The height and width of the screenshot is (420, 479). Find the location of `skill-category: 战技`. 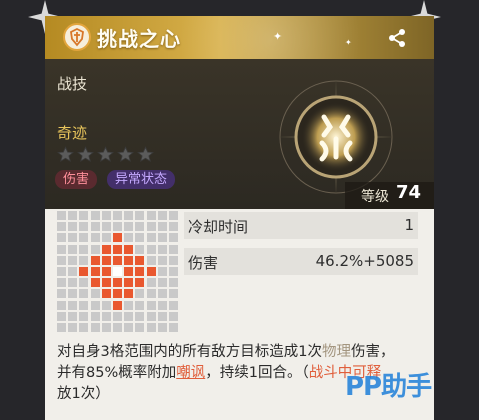

skill-category: 战技 is located at coordinates (72, 84).